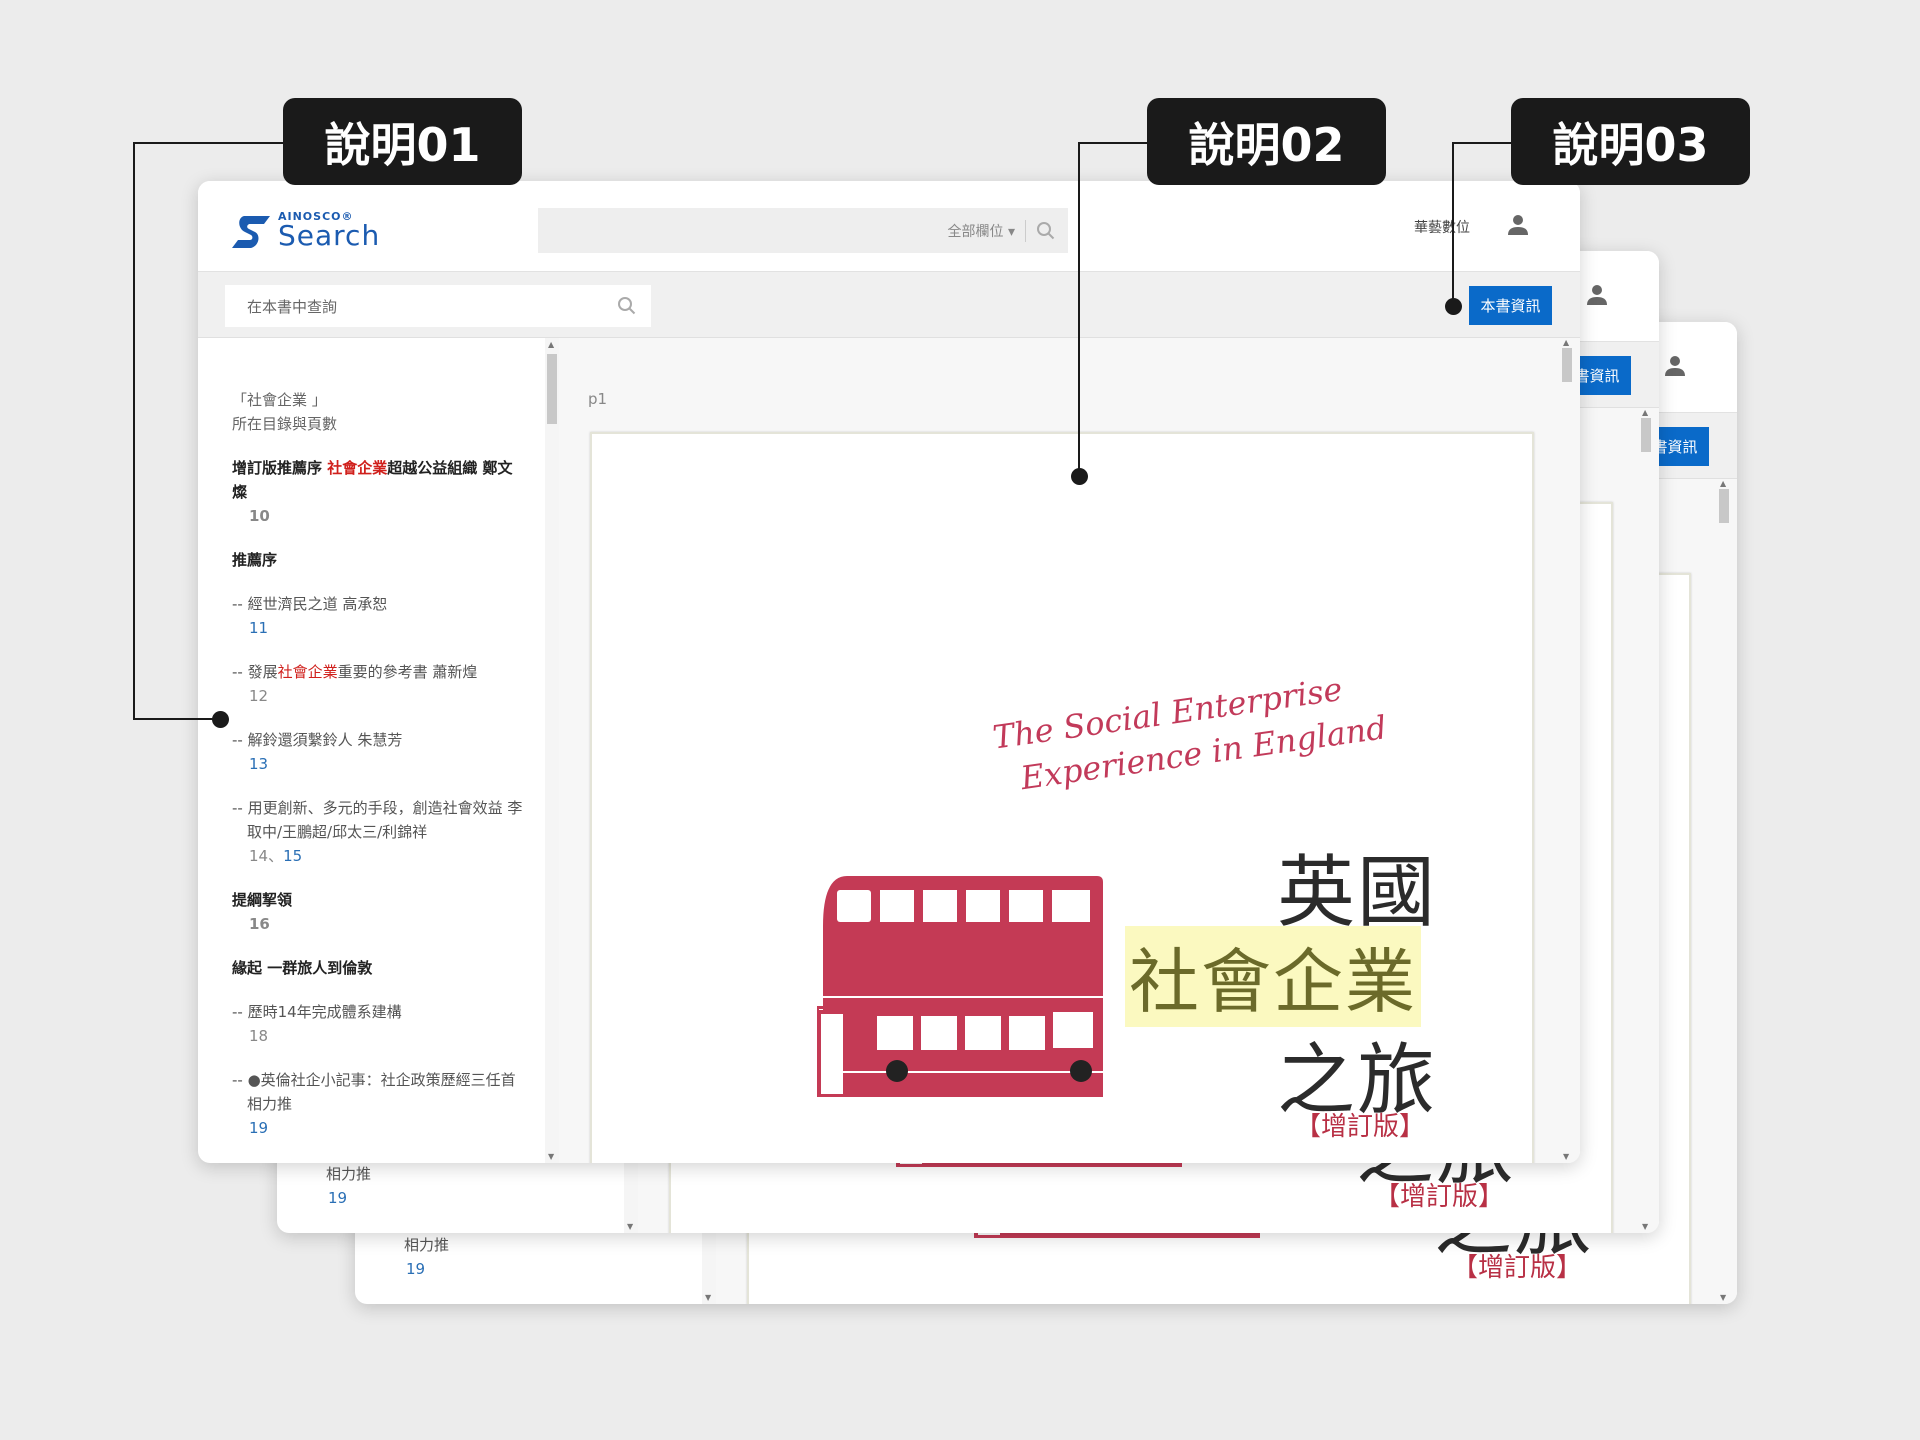  I want to click on callout-label-02: 說明02, so click(1266, 141).